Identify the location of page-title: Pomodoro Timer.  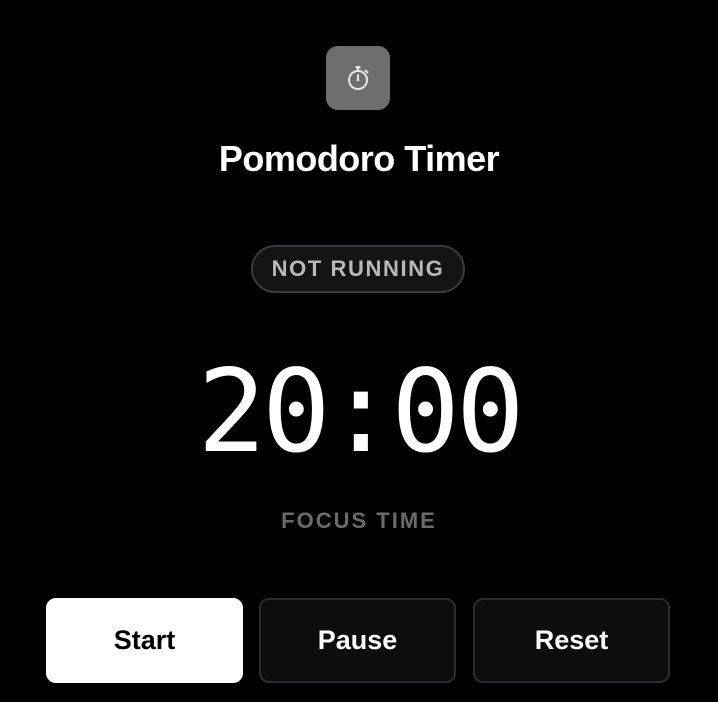
(359, 158).